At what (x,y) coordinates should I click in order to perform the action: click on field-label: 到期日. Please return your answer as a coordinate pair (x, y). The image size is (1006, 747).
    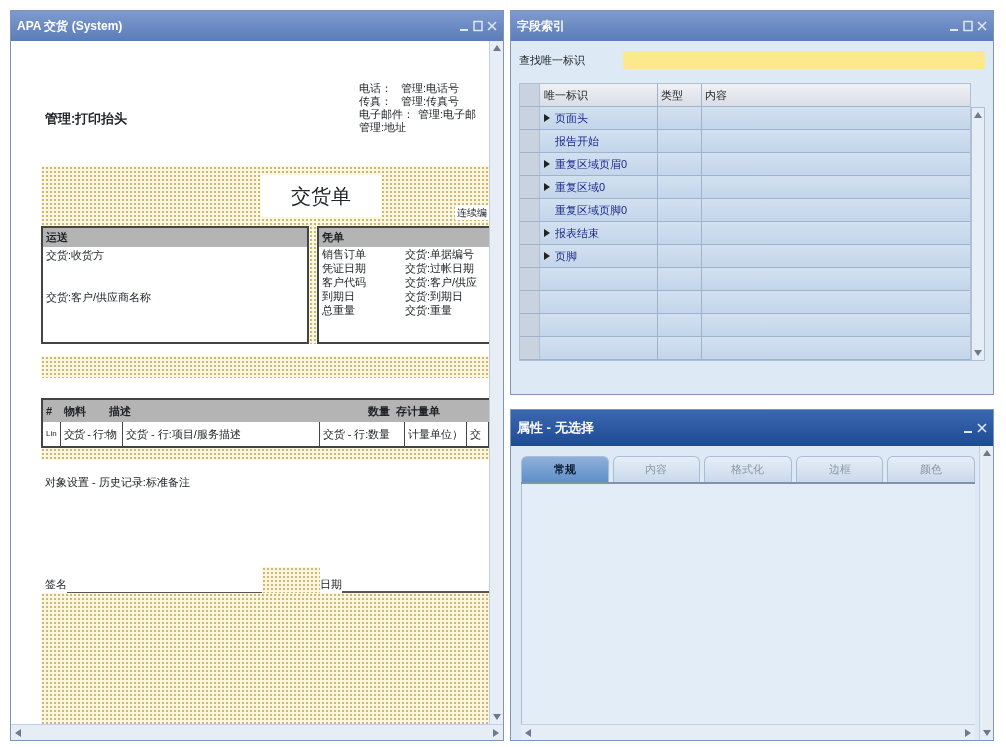
    Looking at the image, I should click on (338, 295).